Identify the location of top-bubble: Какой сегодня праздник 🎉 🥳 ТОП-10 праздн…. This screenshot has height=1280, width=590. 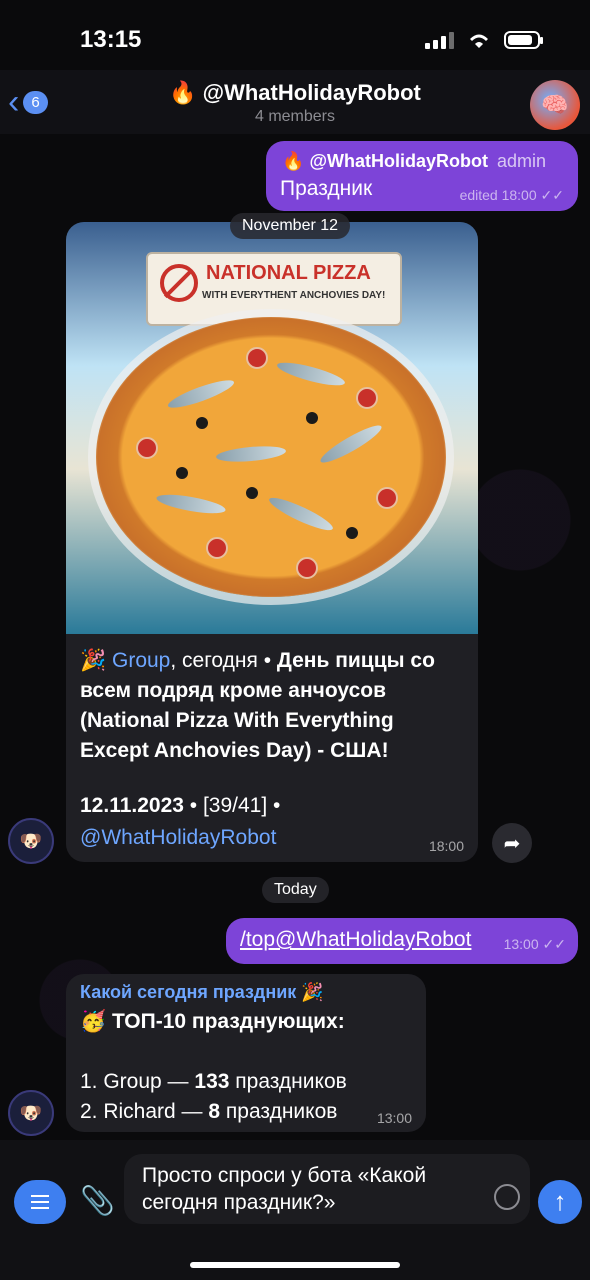
(246, 1053).